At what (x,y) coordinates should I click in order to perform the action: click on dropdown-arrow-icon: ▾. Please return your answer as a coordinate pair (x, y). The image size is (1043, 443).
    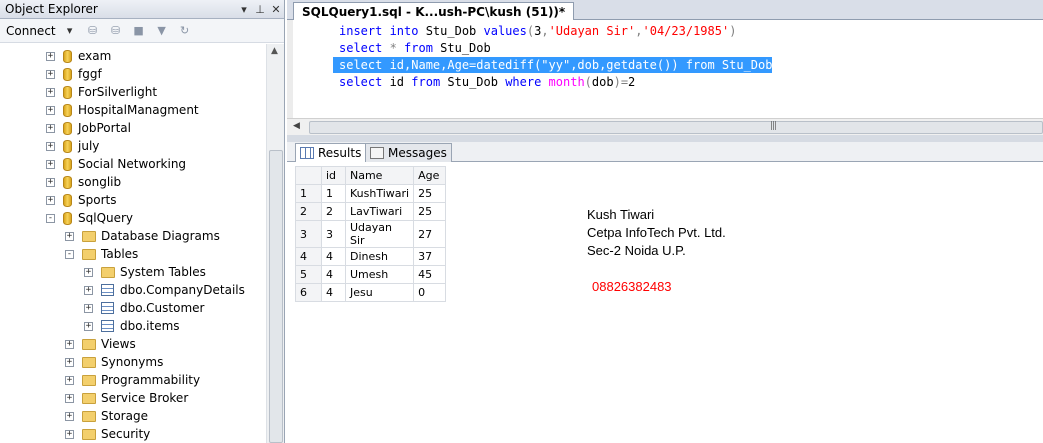
    Looking at the image, I should click on (244, 9).